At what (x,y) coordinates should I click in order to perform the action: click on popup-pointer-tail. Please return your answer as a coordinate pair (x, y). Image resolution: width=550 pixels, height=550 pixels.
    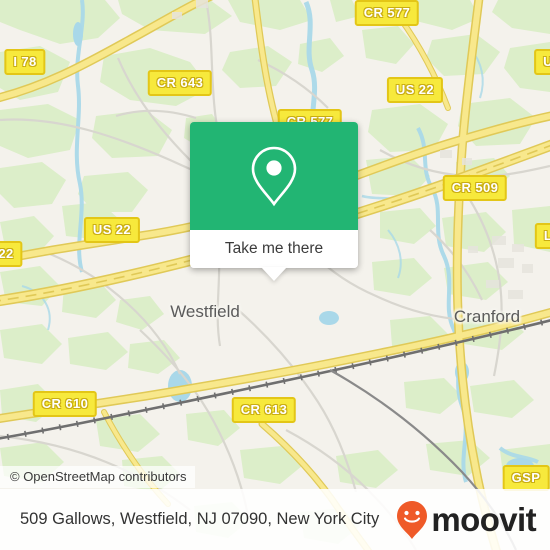
    Looking at the image, I should click on (274, 274).